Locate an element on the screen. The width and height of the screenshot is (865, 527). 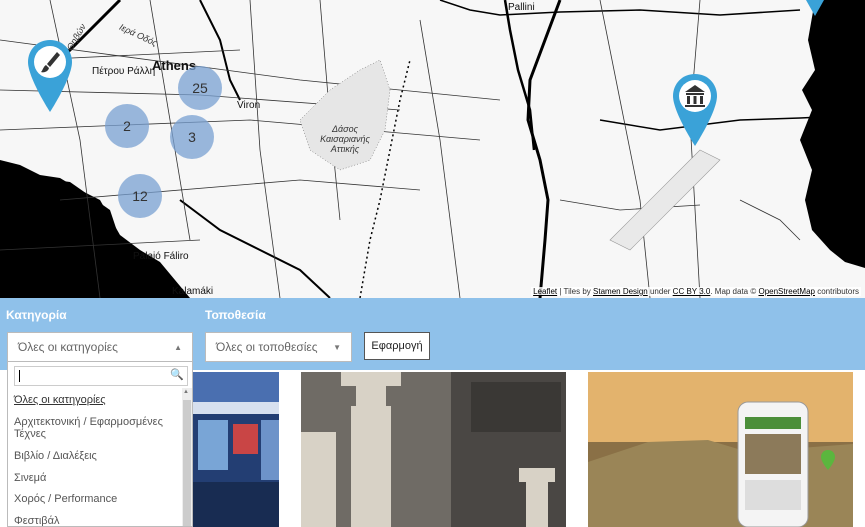
map-cluster: 3 is located at coordinates (192, 137).